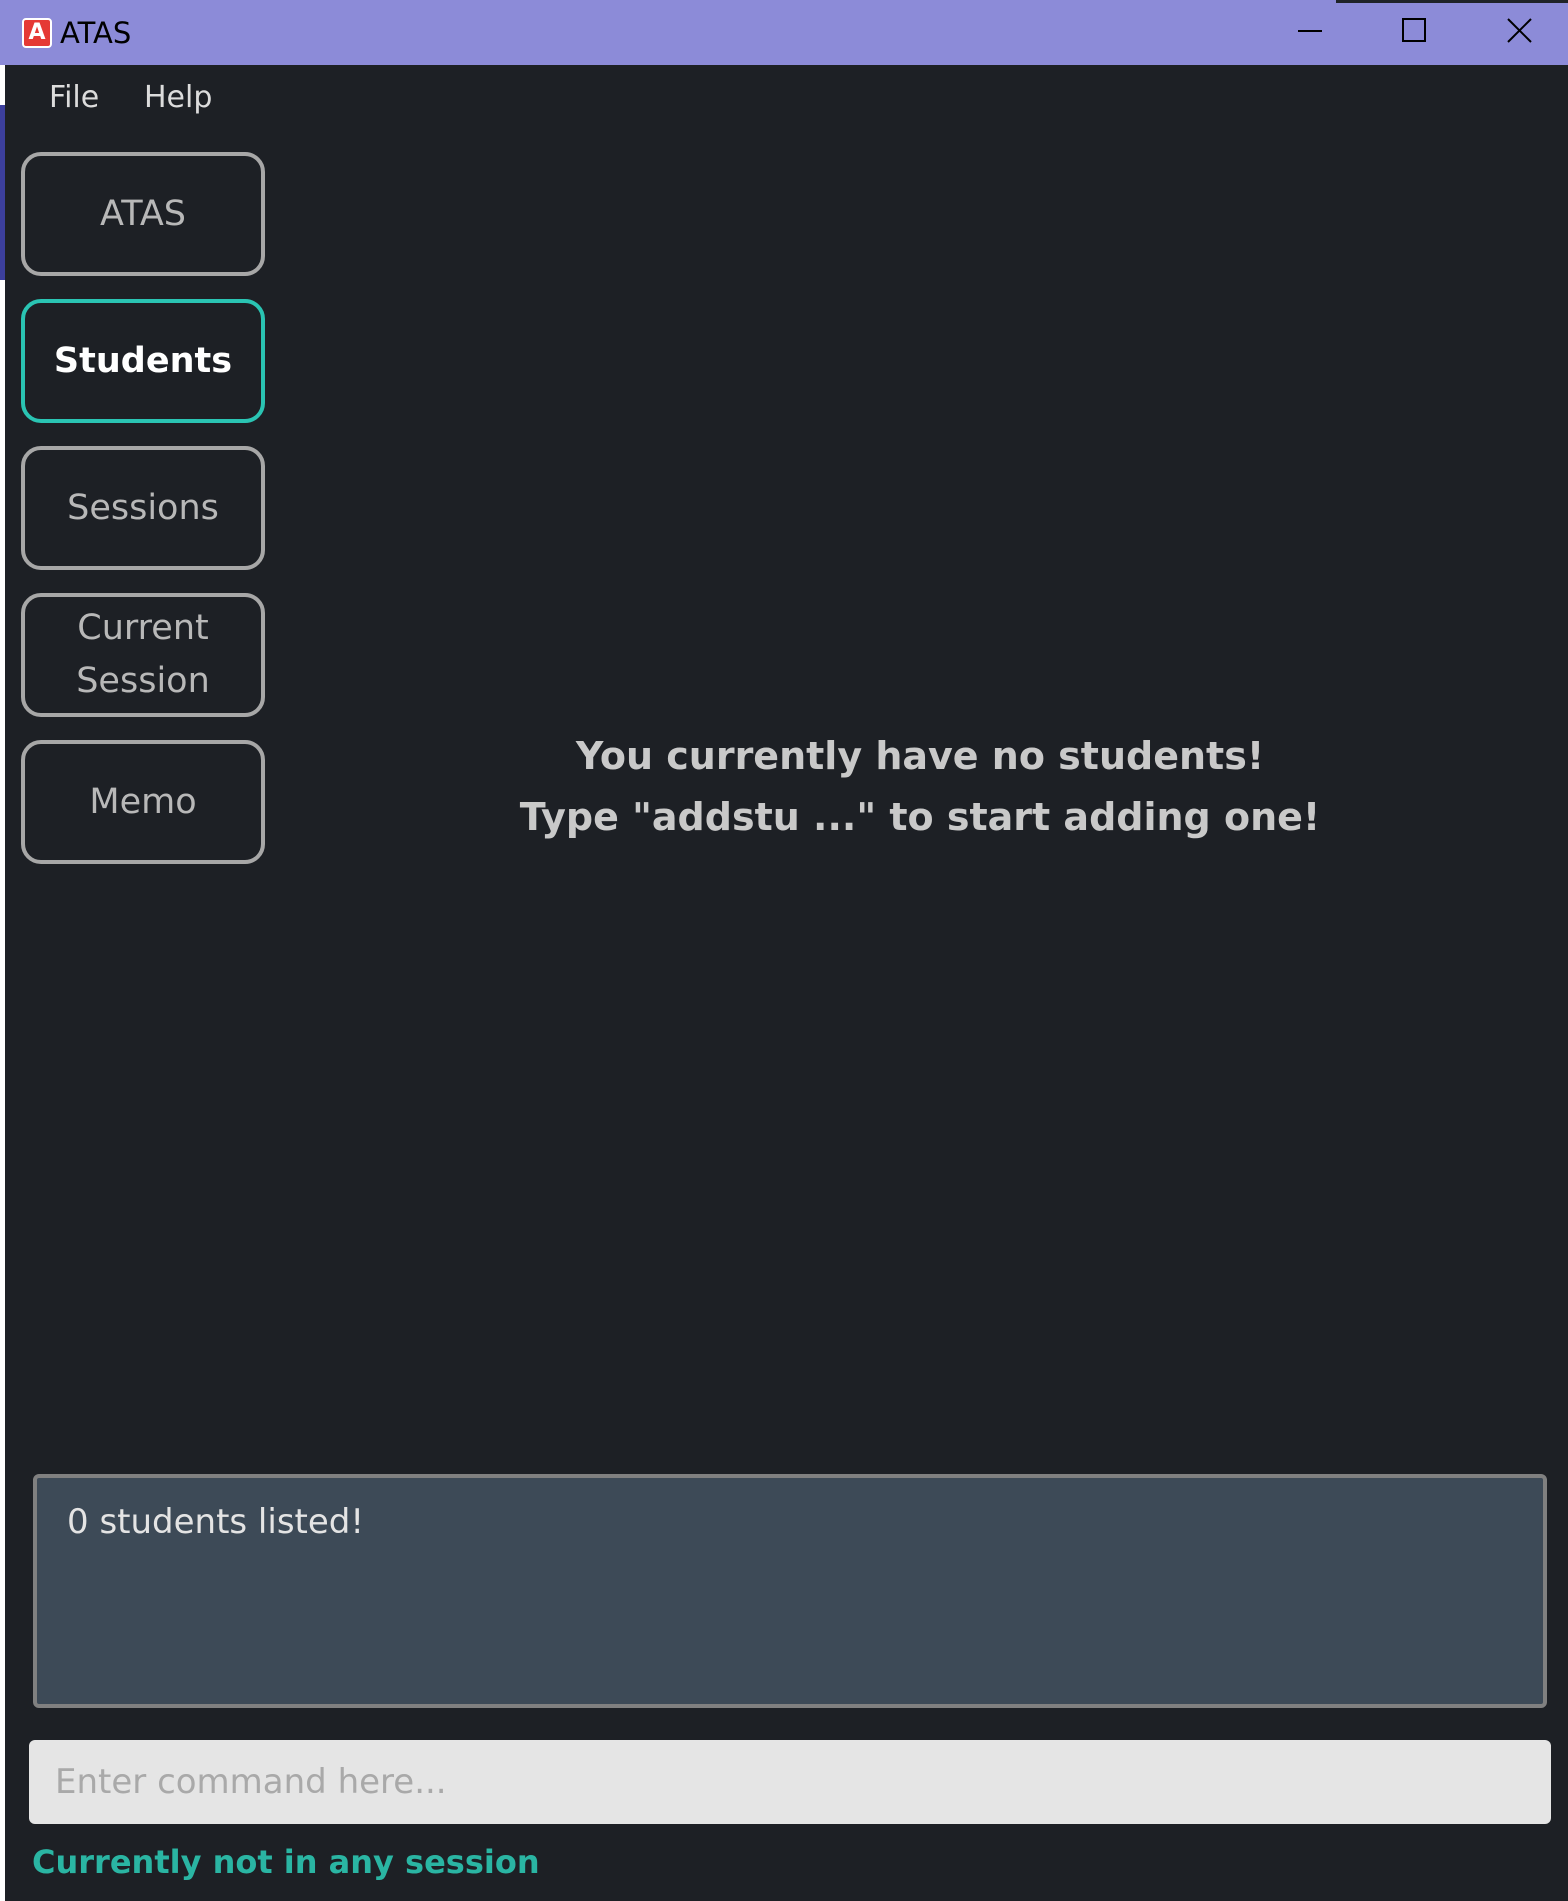 The height and width of the screenshot is (1901, 1568). I want to click on close-icon, so click(1519, 30).